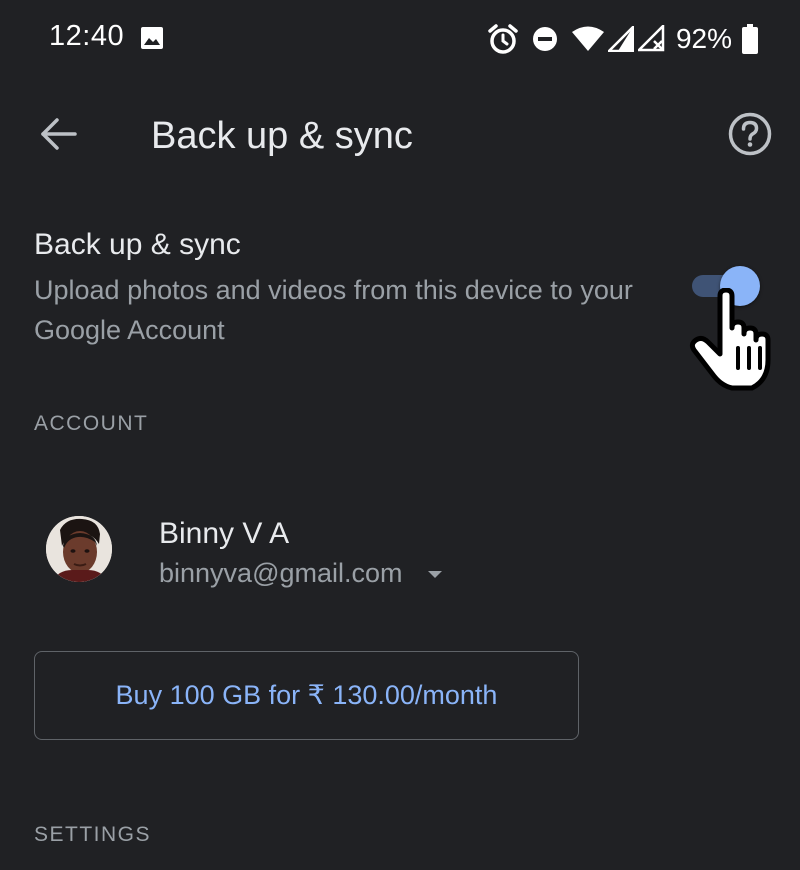  I want to click on signal-icon, so click(620, 39).